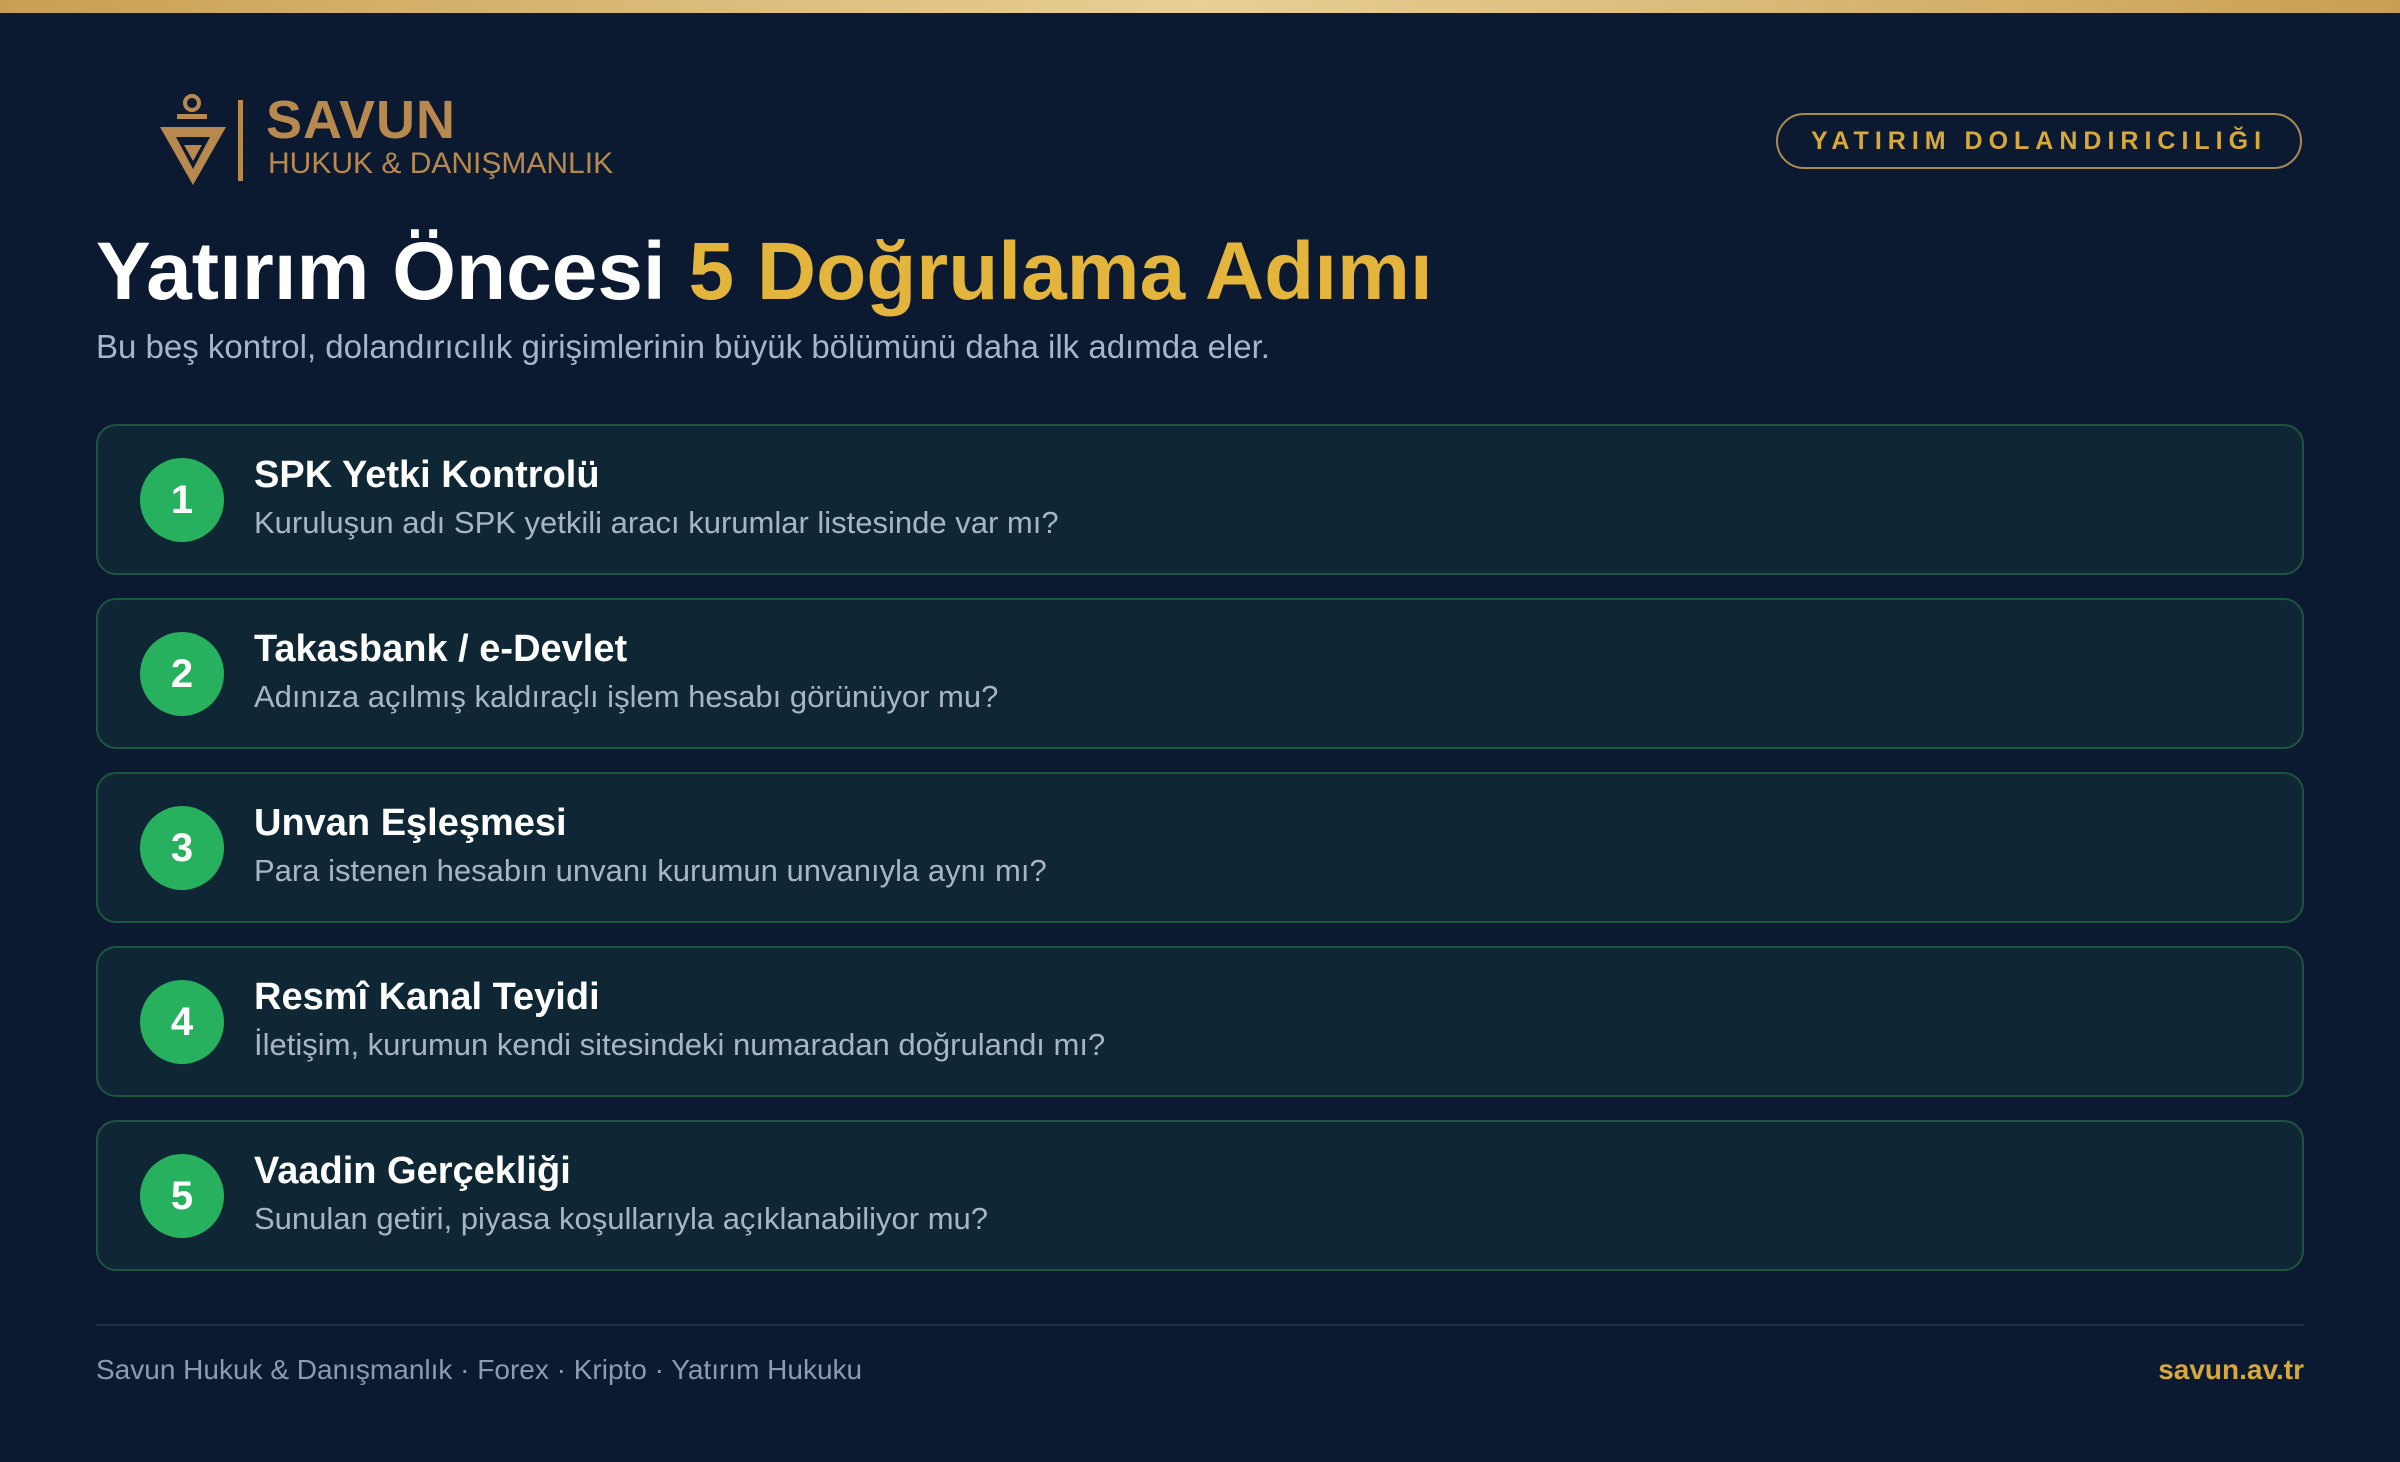 The height and width of the screenshot is (1462, 2400). I want to click on step-number-badge: 1, so click(182, 500).